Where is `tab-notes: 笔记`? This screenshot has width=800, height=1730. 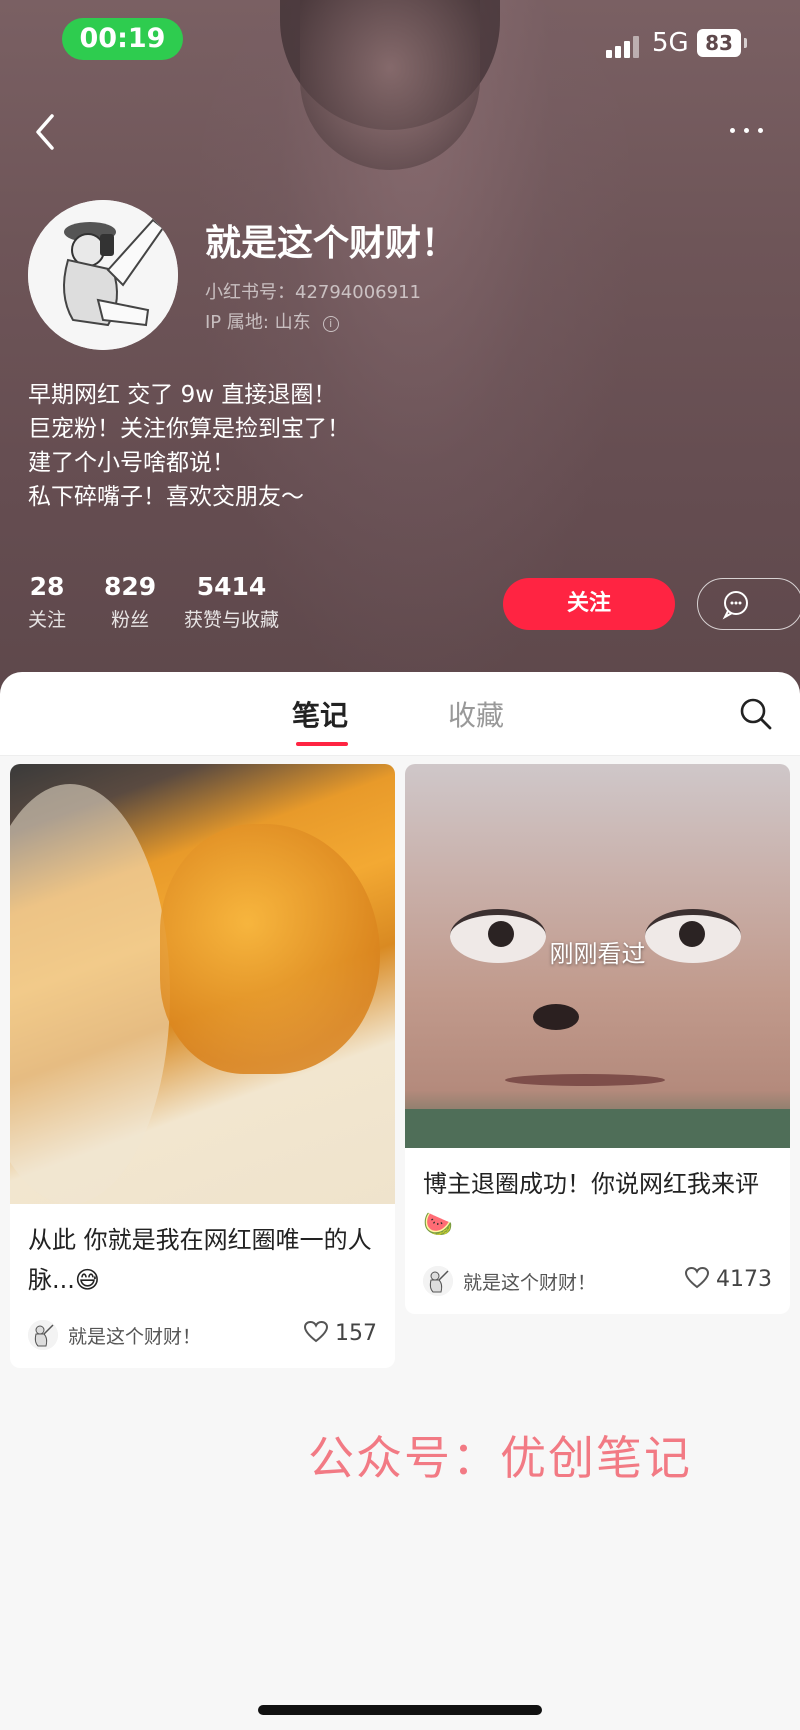 tab-notes: 笔记 is located at coordinates (320, 714).